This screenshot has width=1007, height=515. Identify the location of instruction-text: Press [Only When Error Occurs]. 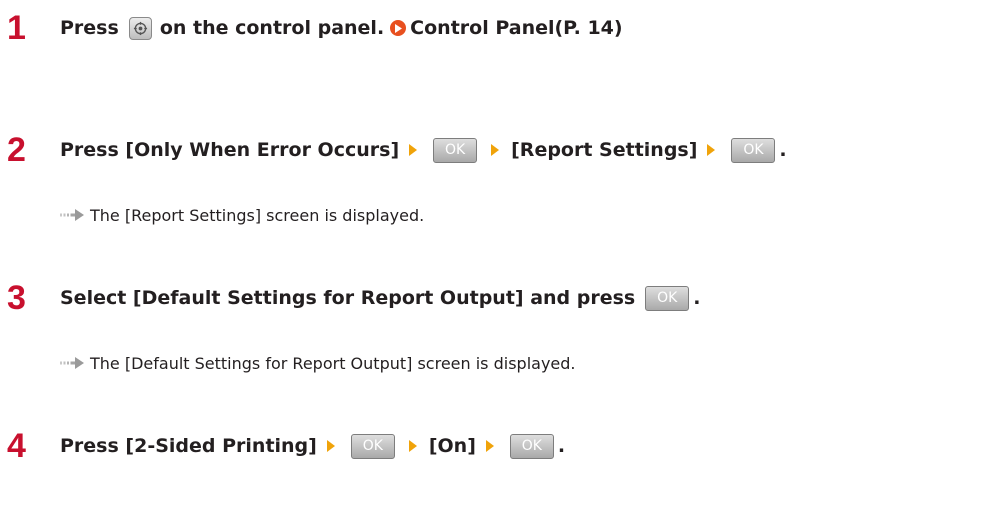
(230, 150).